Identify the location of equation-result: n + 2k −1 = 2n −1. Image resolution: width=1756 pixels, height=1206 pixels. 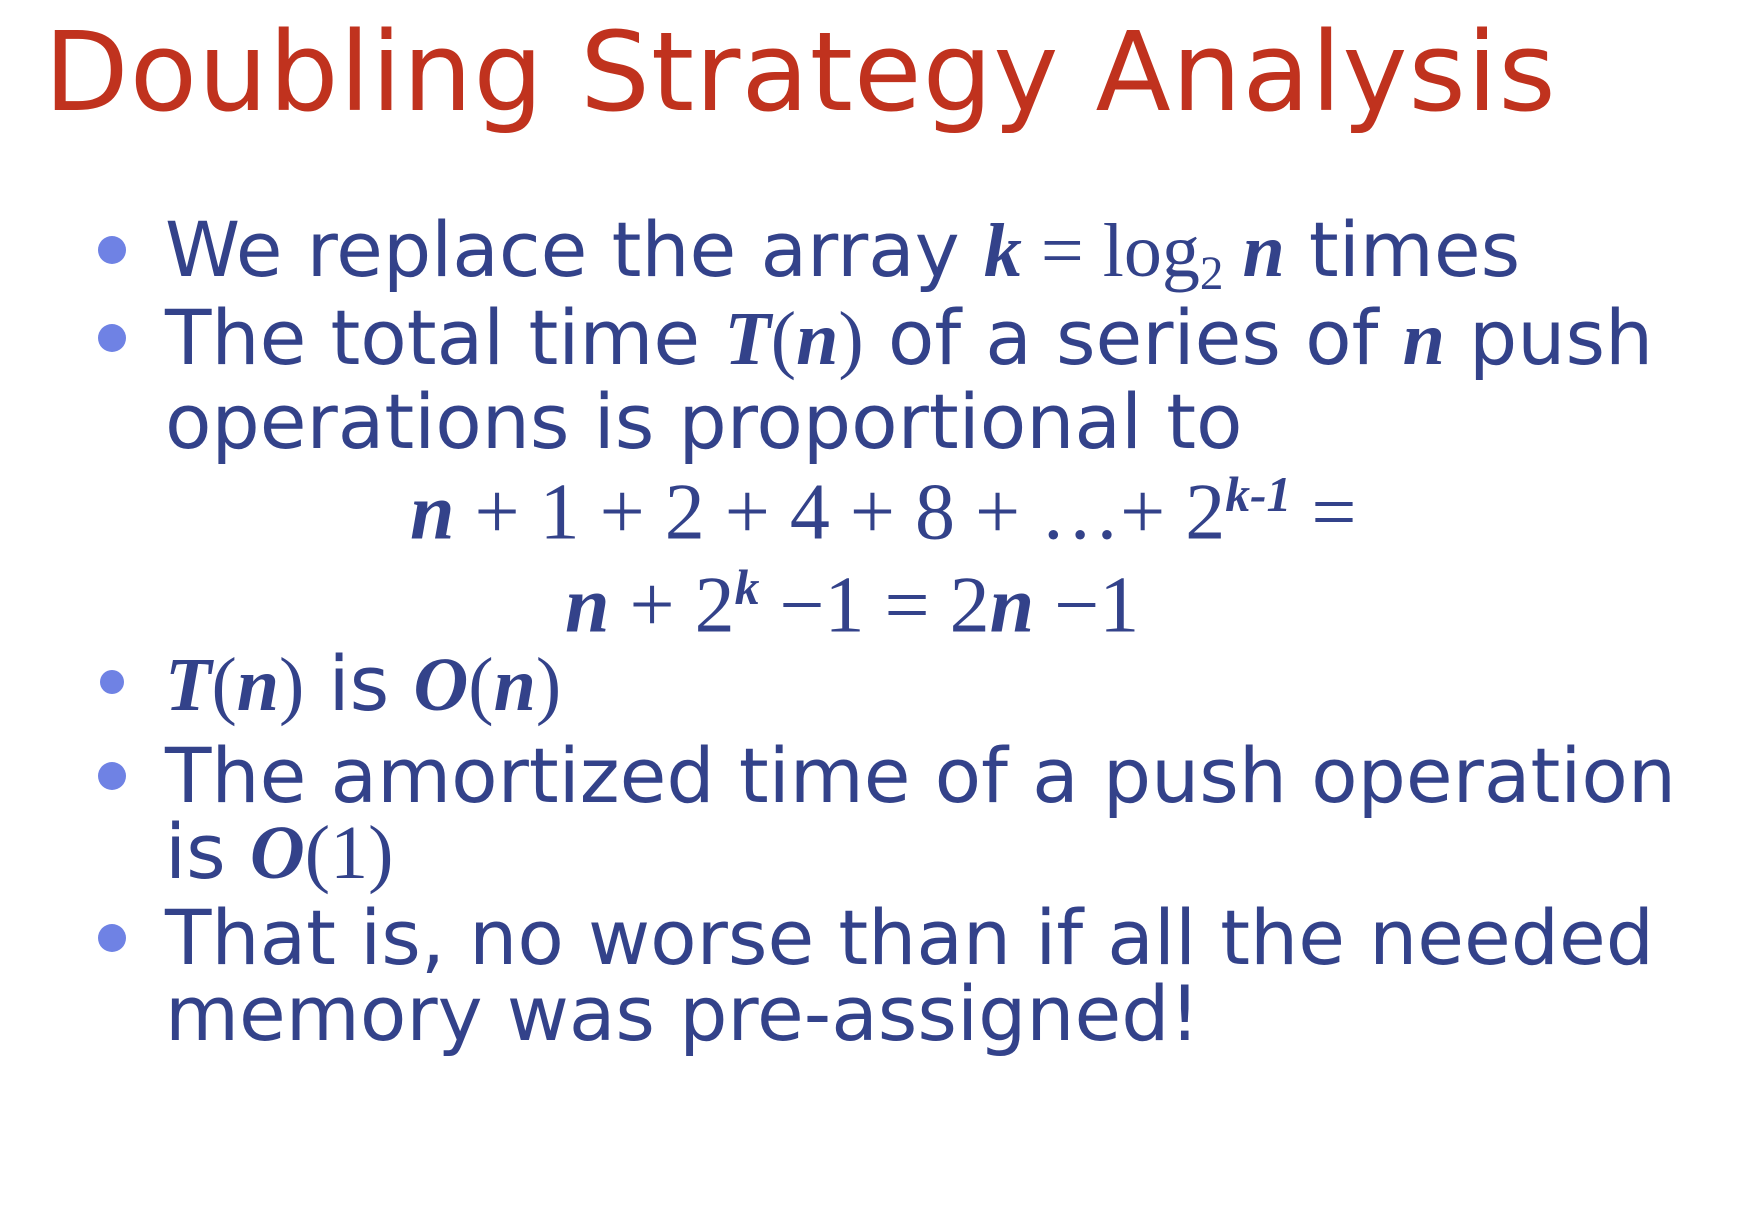
(852, 603).